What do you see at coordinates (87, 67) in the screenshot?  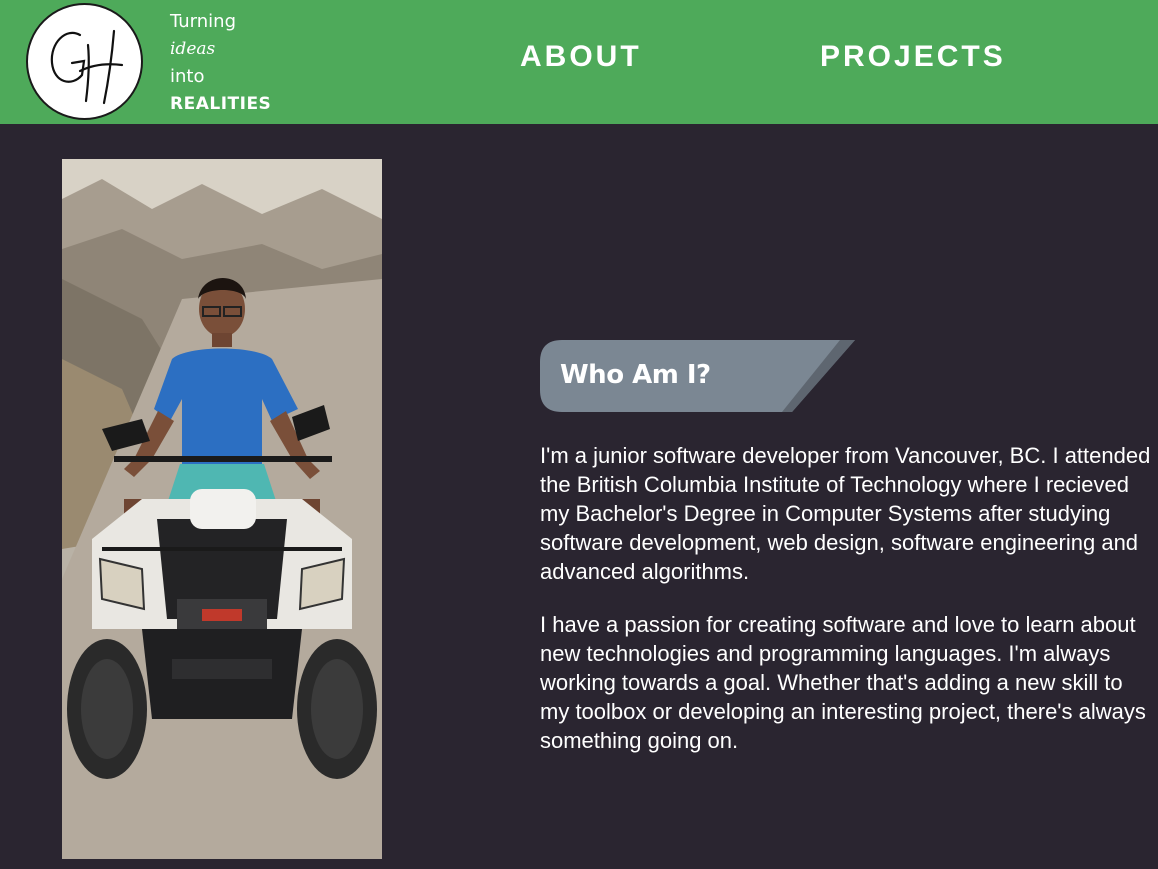 I see `logo-monogram-icon` at bounding box center [87, 67].